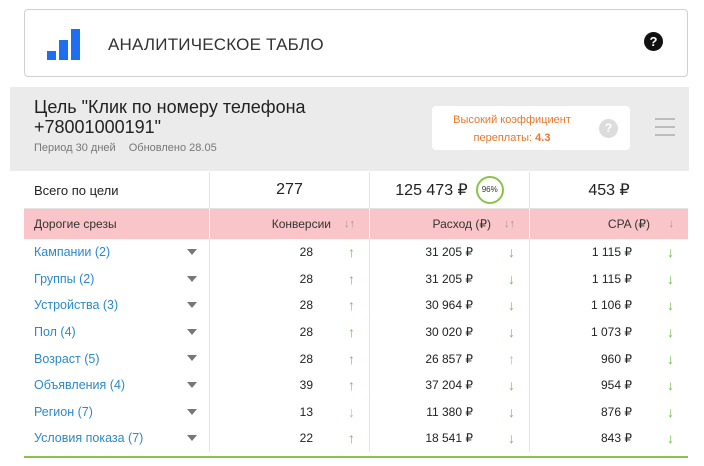 Image resolution: width=704 pixels, height=466 pixels. I want to click on table-row: Возраст (5) 28 ↑ 26 857 ₽ ↑ 960 ₽ ↓, so click(356, 358).